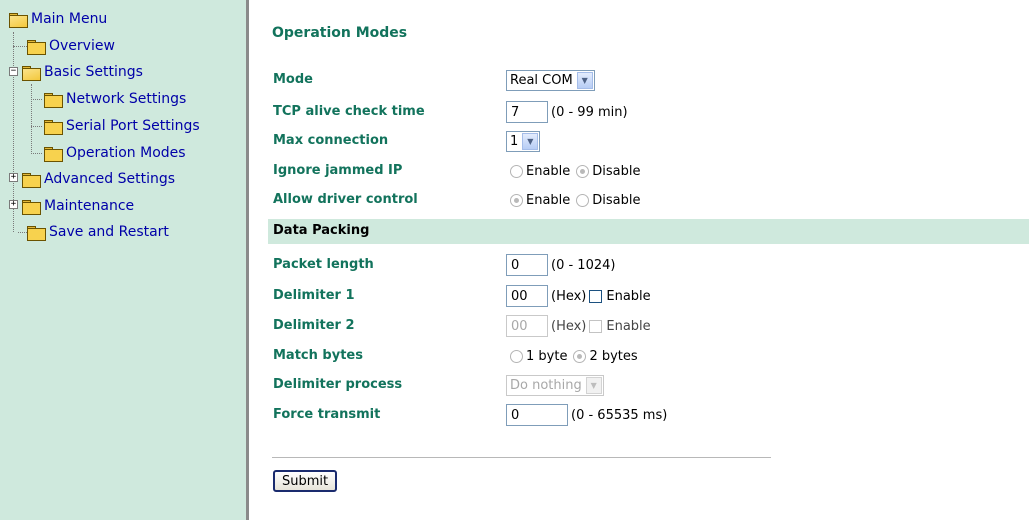 The image size is (1029, 520). Describe the element at coordinates (541, 80) in the screenshot. I see `mode-select-value: Real COM` at that location.